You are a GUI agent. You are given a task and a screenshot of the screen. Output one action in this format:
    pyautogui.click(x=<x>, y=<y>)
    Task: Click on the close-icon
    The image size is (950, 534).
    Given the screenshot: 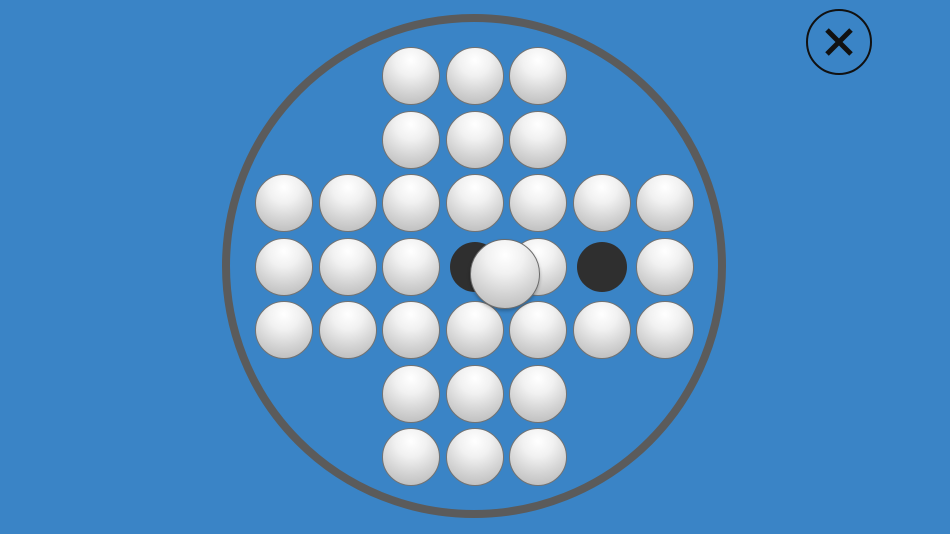 What is the action you would take?
    pyautogui.click(x=839, y=42)
    